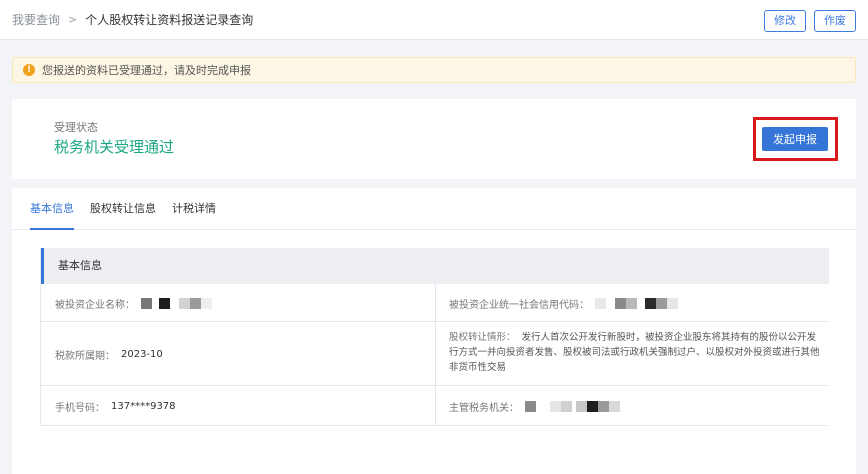 The width and height of the screenshot is (868, 474). Describe the element at coordinates (810, 21) in the screenshot. I see `header-actions: 修改 作废` at that location.